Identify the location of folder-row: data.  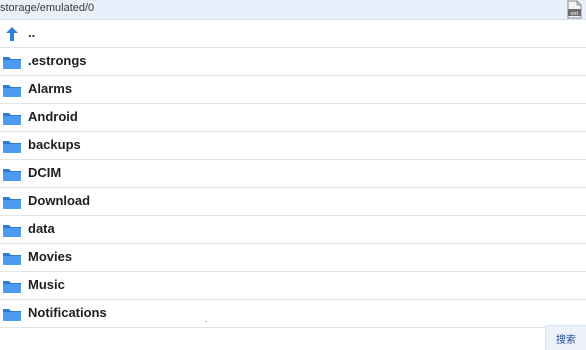
(293, 230).